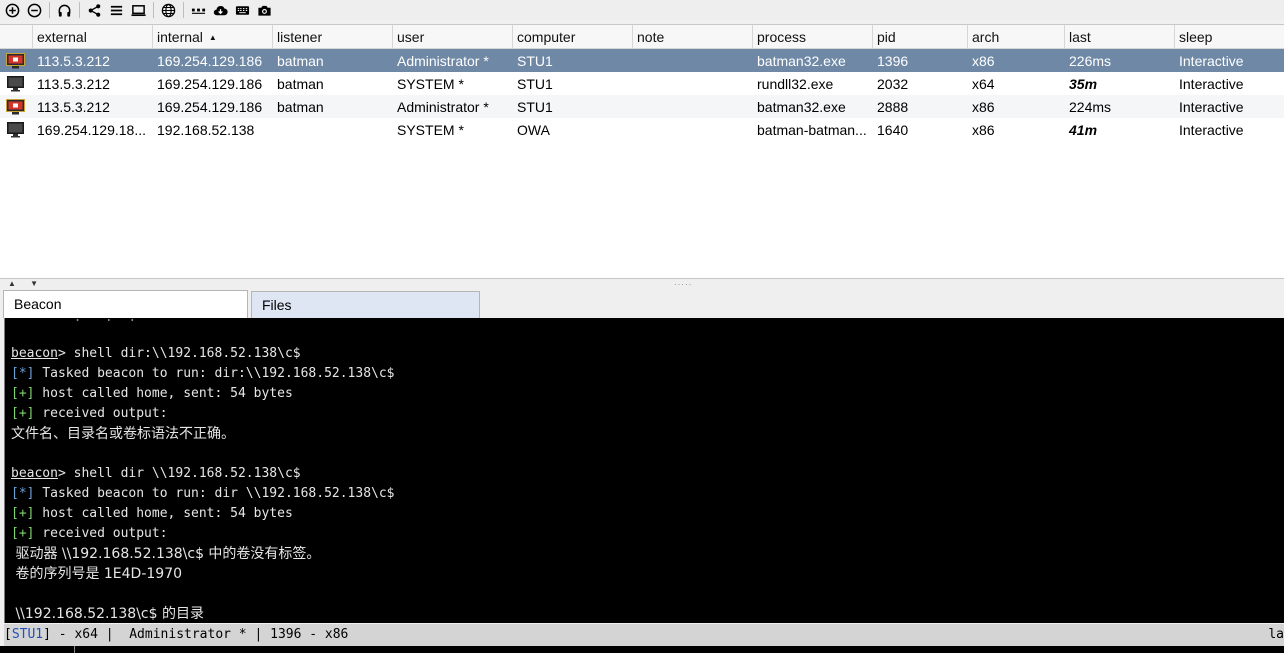 Image resolution: width=1284 pixels, height=653 pixels. Describe the element at coordinates (1276, 634) in the screenshot. I see `status-right-text: la` at that location.